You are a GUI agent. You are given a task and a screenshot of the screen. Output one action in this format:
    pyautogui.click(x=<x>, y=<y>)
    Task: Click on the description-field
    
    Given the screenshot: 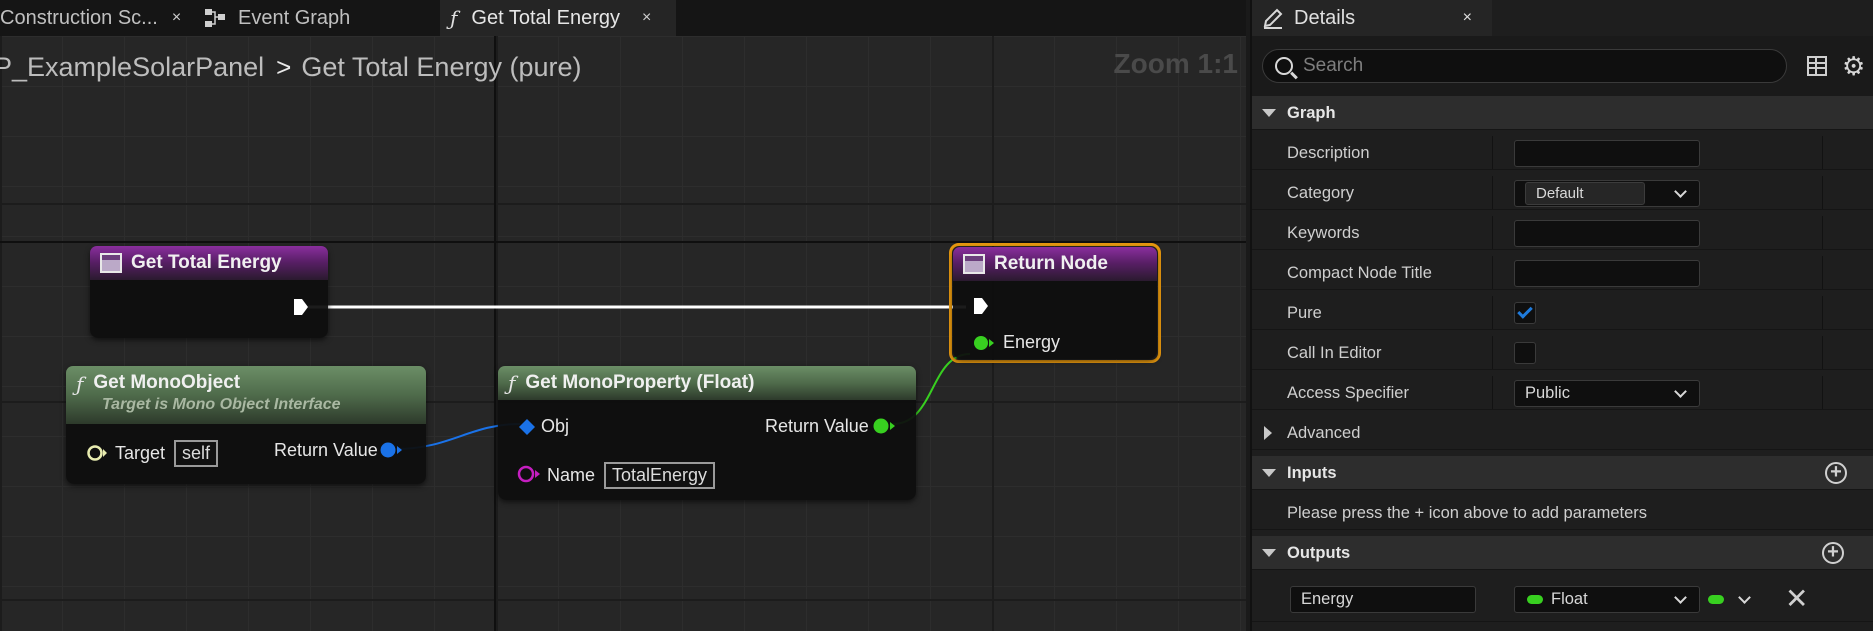 What is the action you would take?
    pyautogui.click(x=1607, y=153)
    